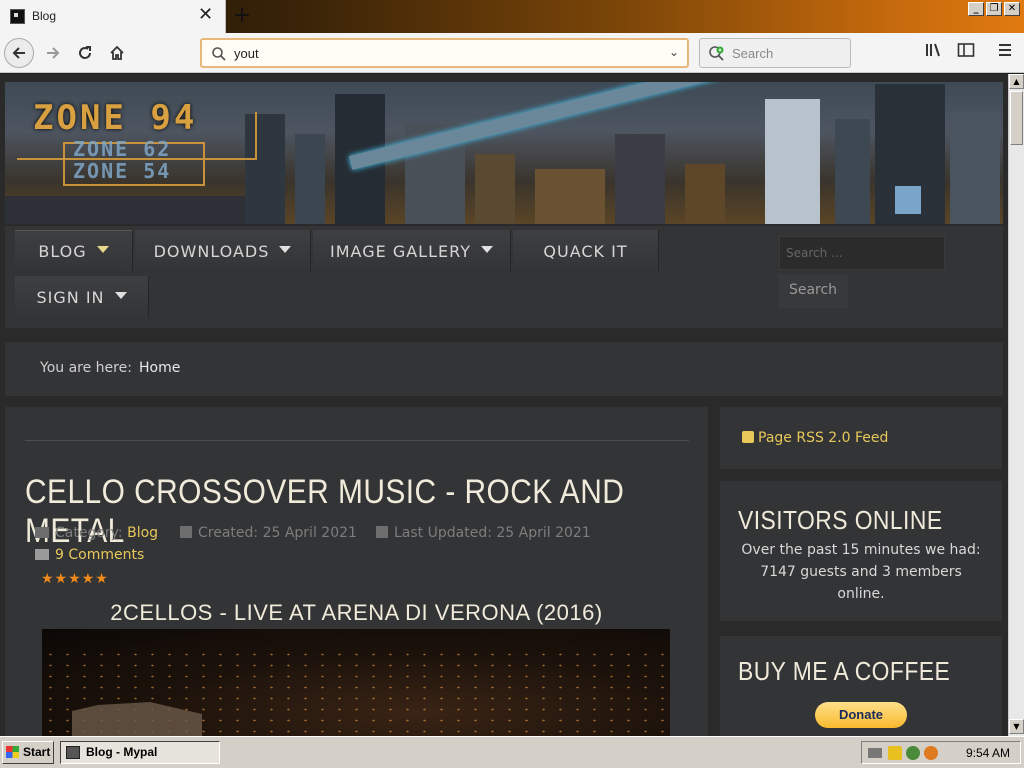 Image resolution: width=1024 pixels, height=768 pixels. Describe the element at coordinates (840, 520) in the screenshot. I see `visitors-title: VISITORS ONLINE` at that location.